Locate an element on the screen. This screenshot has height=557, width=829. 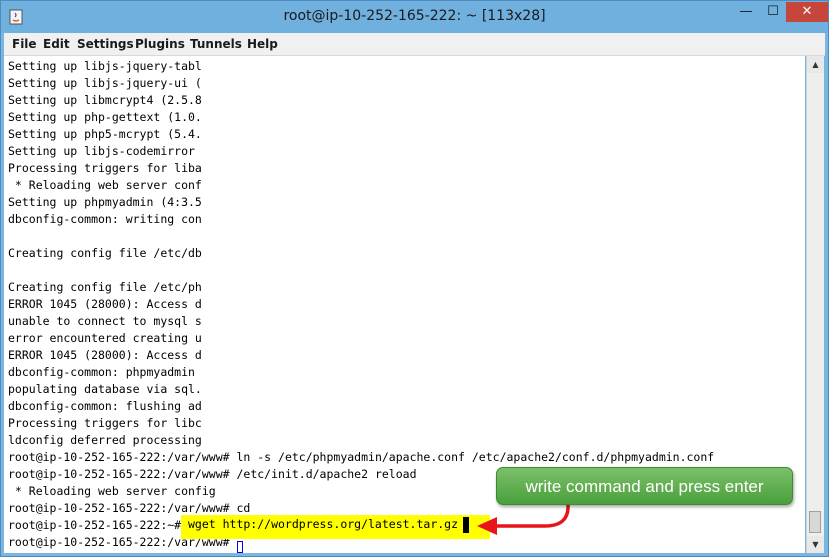
vertical-scrollbar: ▲ ▼ is located at coordinates (815, 304).